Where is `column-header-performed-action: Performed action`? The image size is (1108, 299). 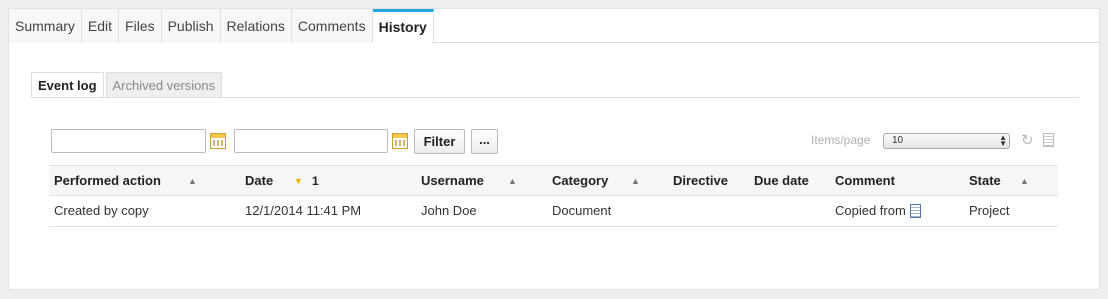
column-header-performed-action: Performed action is located at coordinates (107, 181).